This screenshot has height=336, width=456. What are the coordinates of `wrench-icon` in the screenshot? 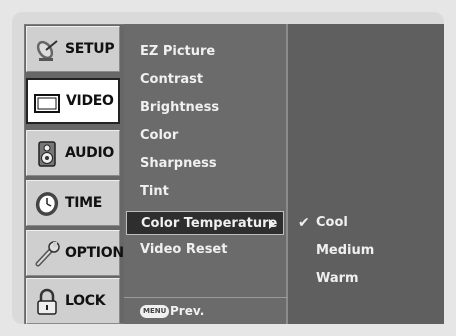 It's located at (47, 254).